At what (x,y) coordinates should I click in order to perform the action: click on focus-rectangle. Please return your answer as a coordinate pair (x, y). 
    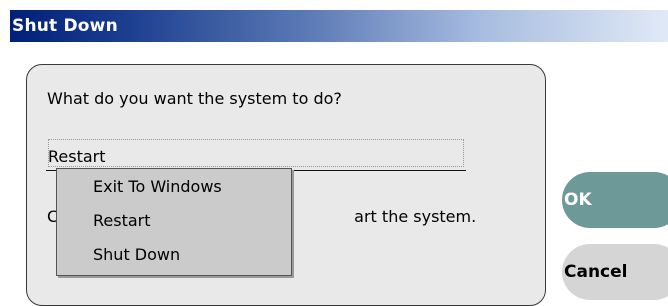
    Looking at the image, I should click on (256, 153).